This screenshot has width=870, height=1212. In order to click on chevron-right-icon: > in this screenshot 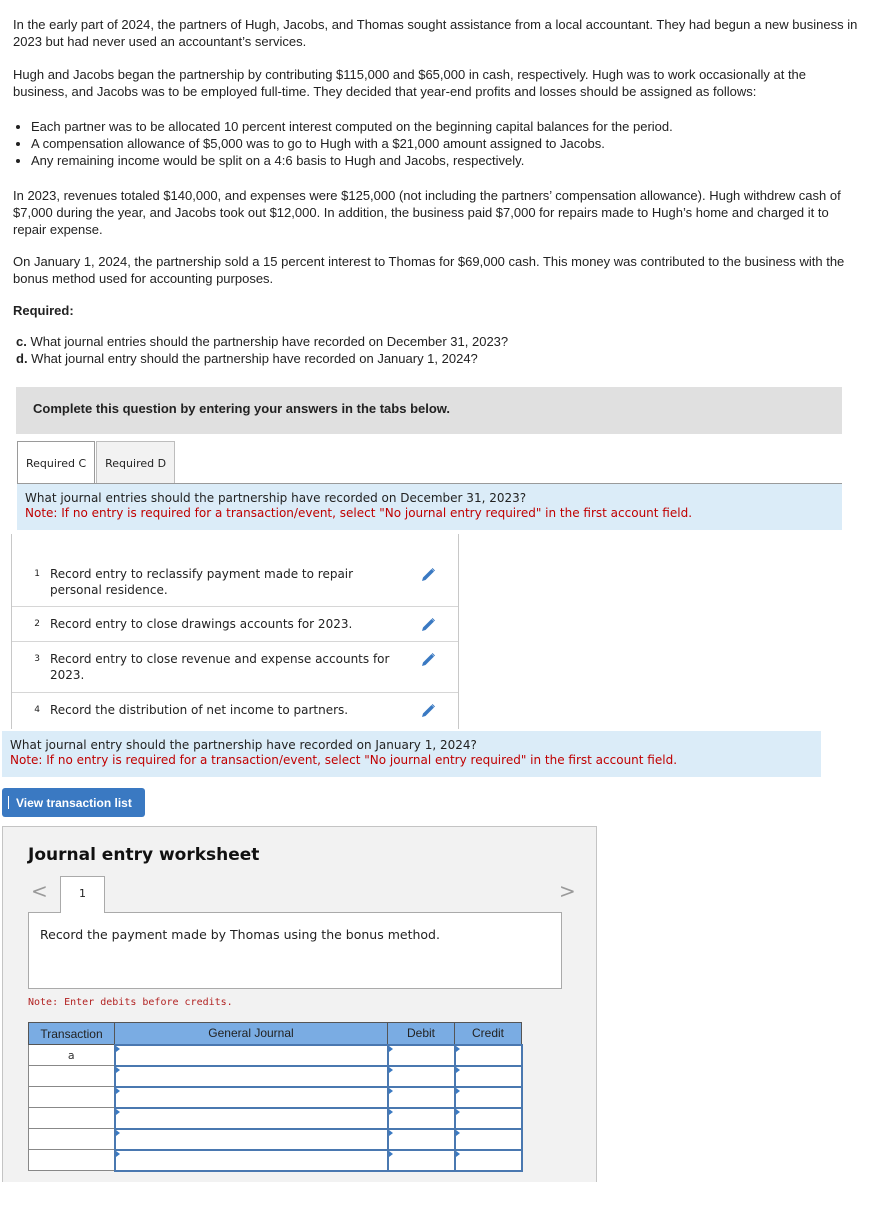, I will do `click(567, 891)`.